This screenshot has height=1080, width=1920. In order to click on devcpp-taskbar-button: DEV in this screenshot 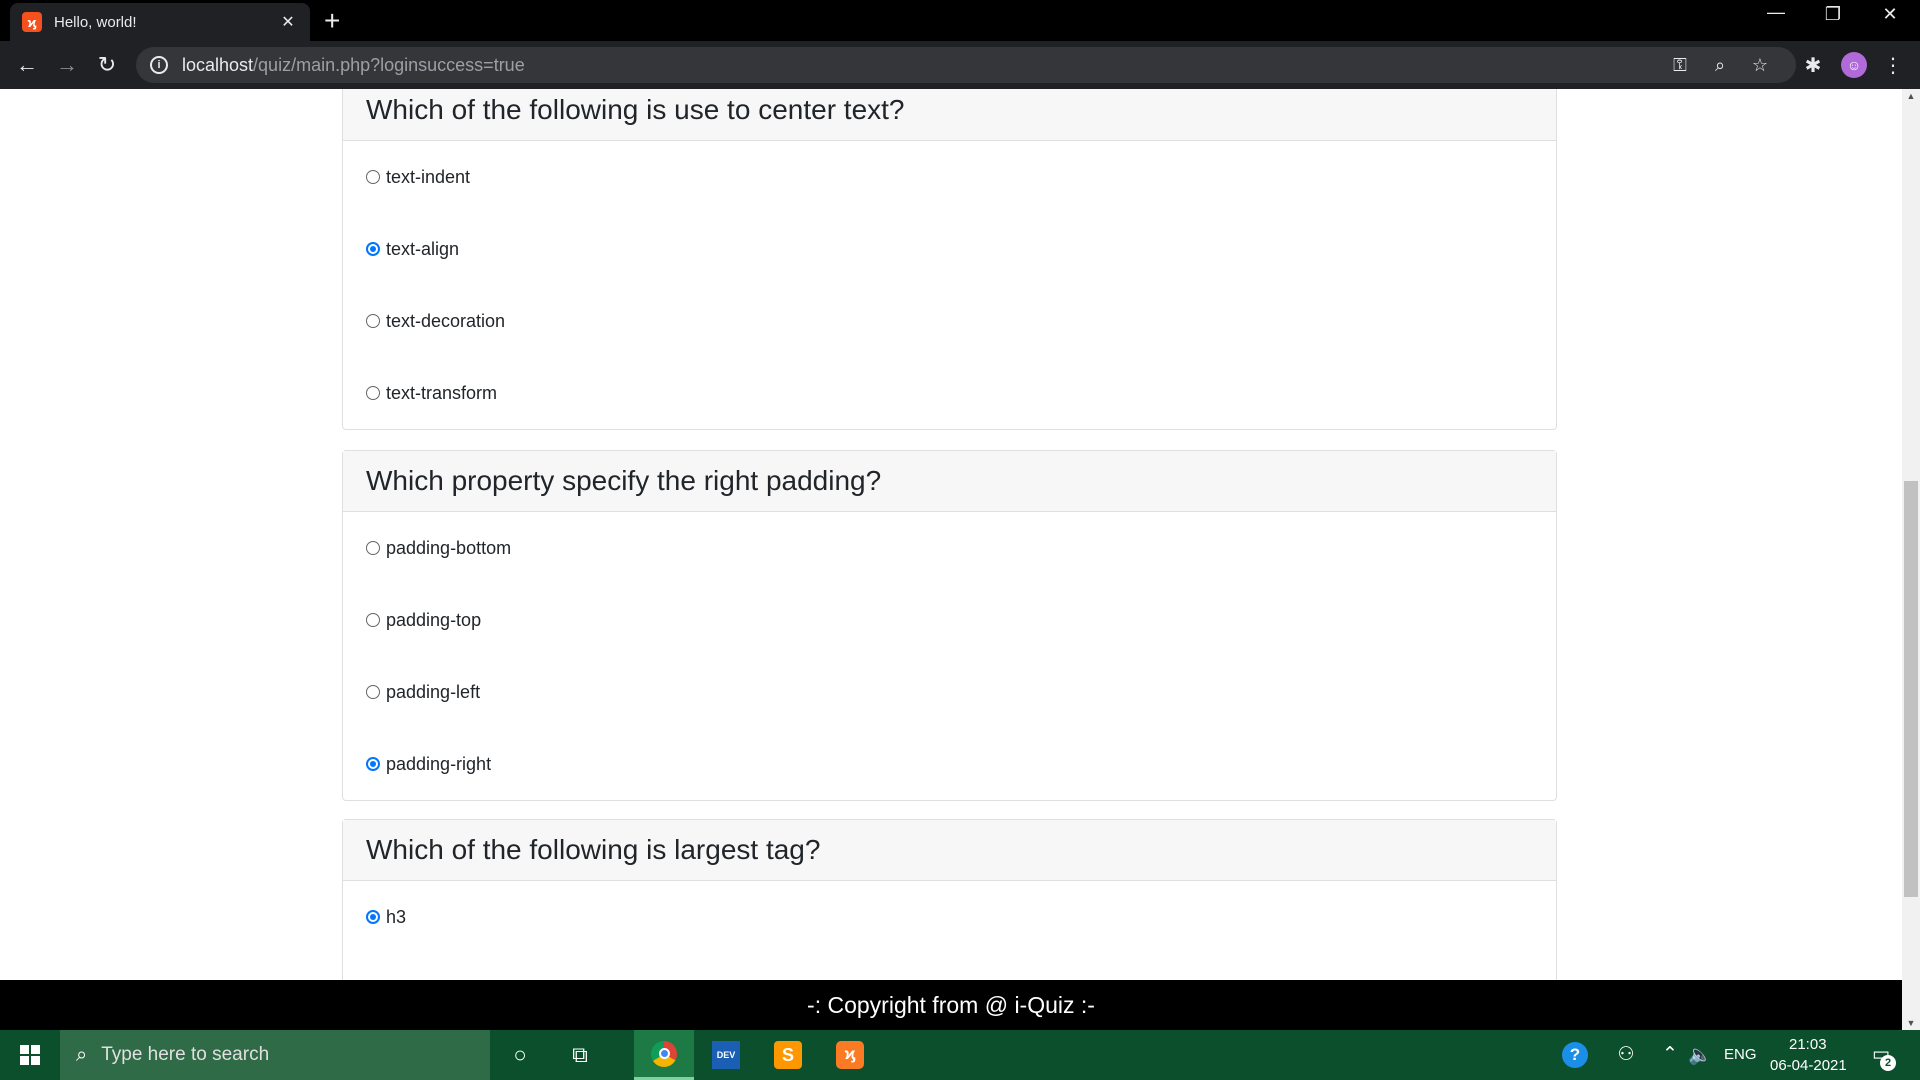, I will do `click(726, 1055)`.